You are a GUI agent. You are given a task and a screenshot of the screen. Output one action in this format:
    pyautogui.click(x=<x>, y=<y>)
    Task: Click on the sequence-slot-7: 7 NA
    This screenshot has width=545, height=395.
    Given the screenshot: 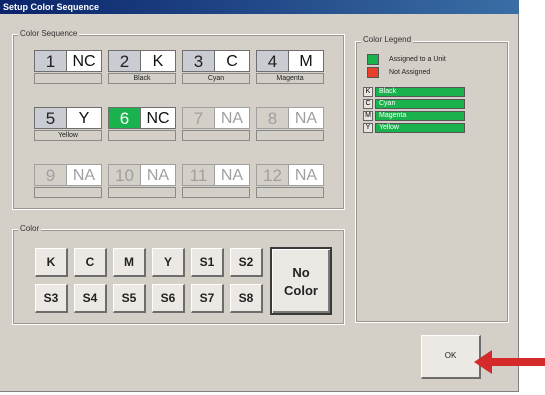 What is the action you would take?
    pyautogui.click(x=216, y=127)
    